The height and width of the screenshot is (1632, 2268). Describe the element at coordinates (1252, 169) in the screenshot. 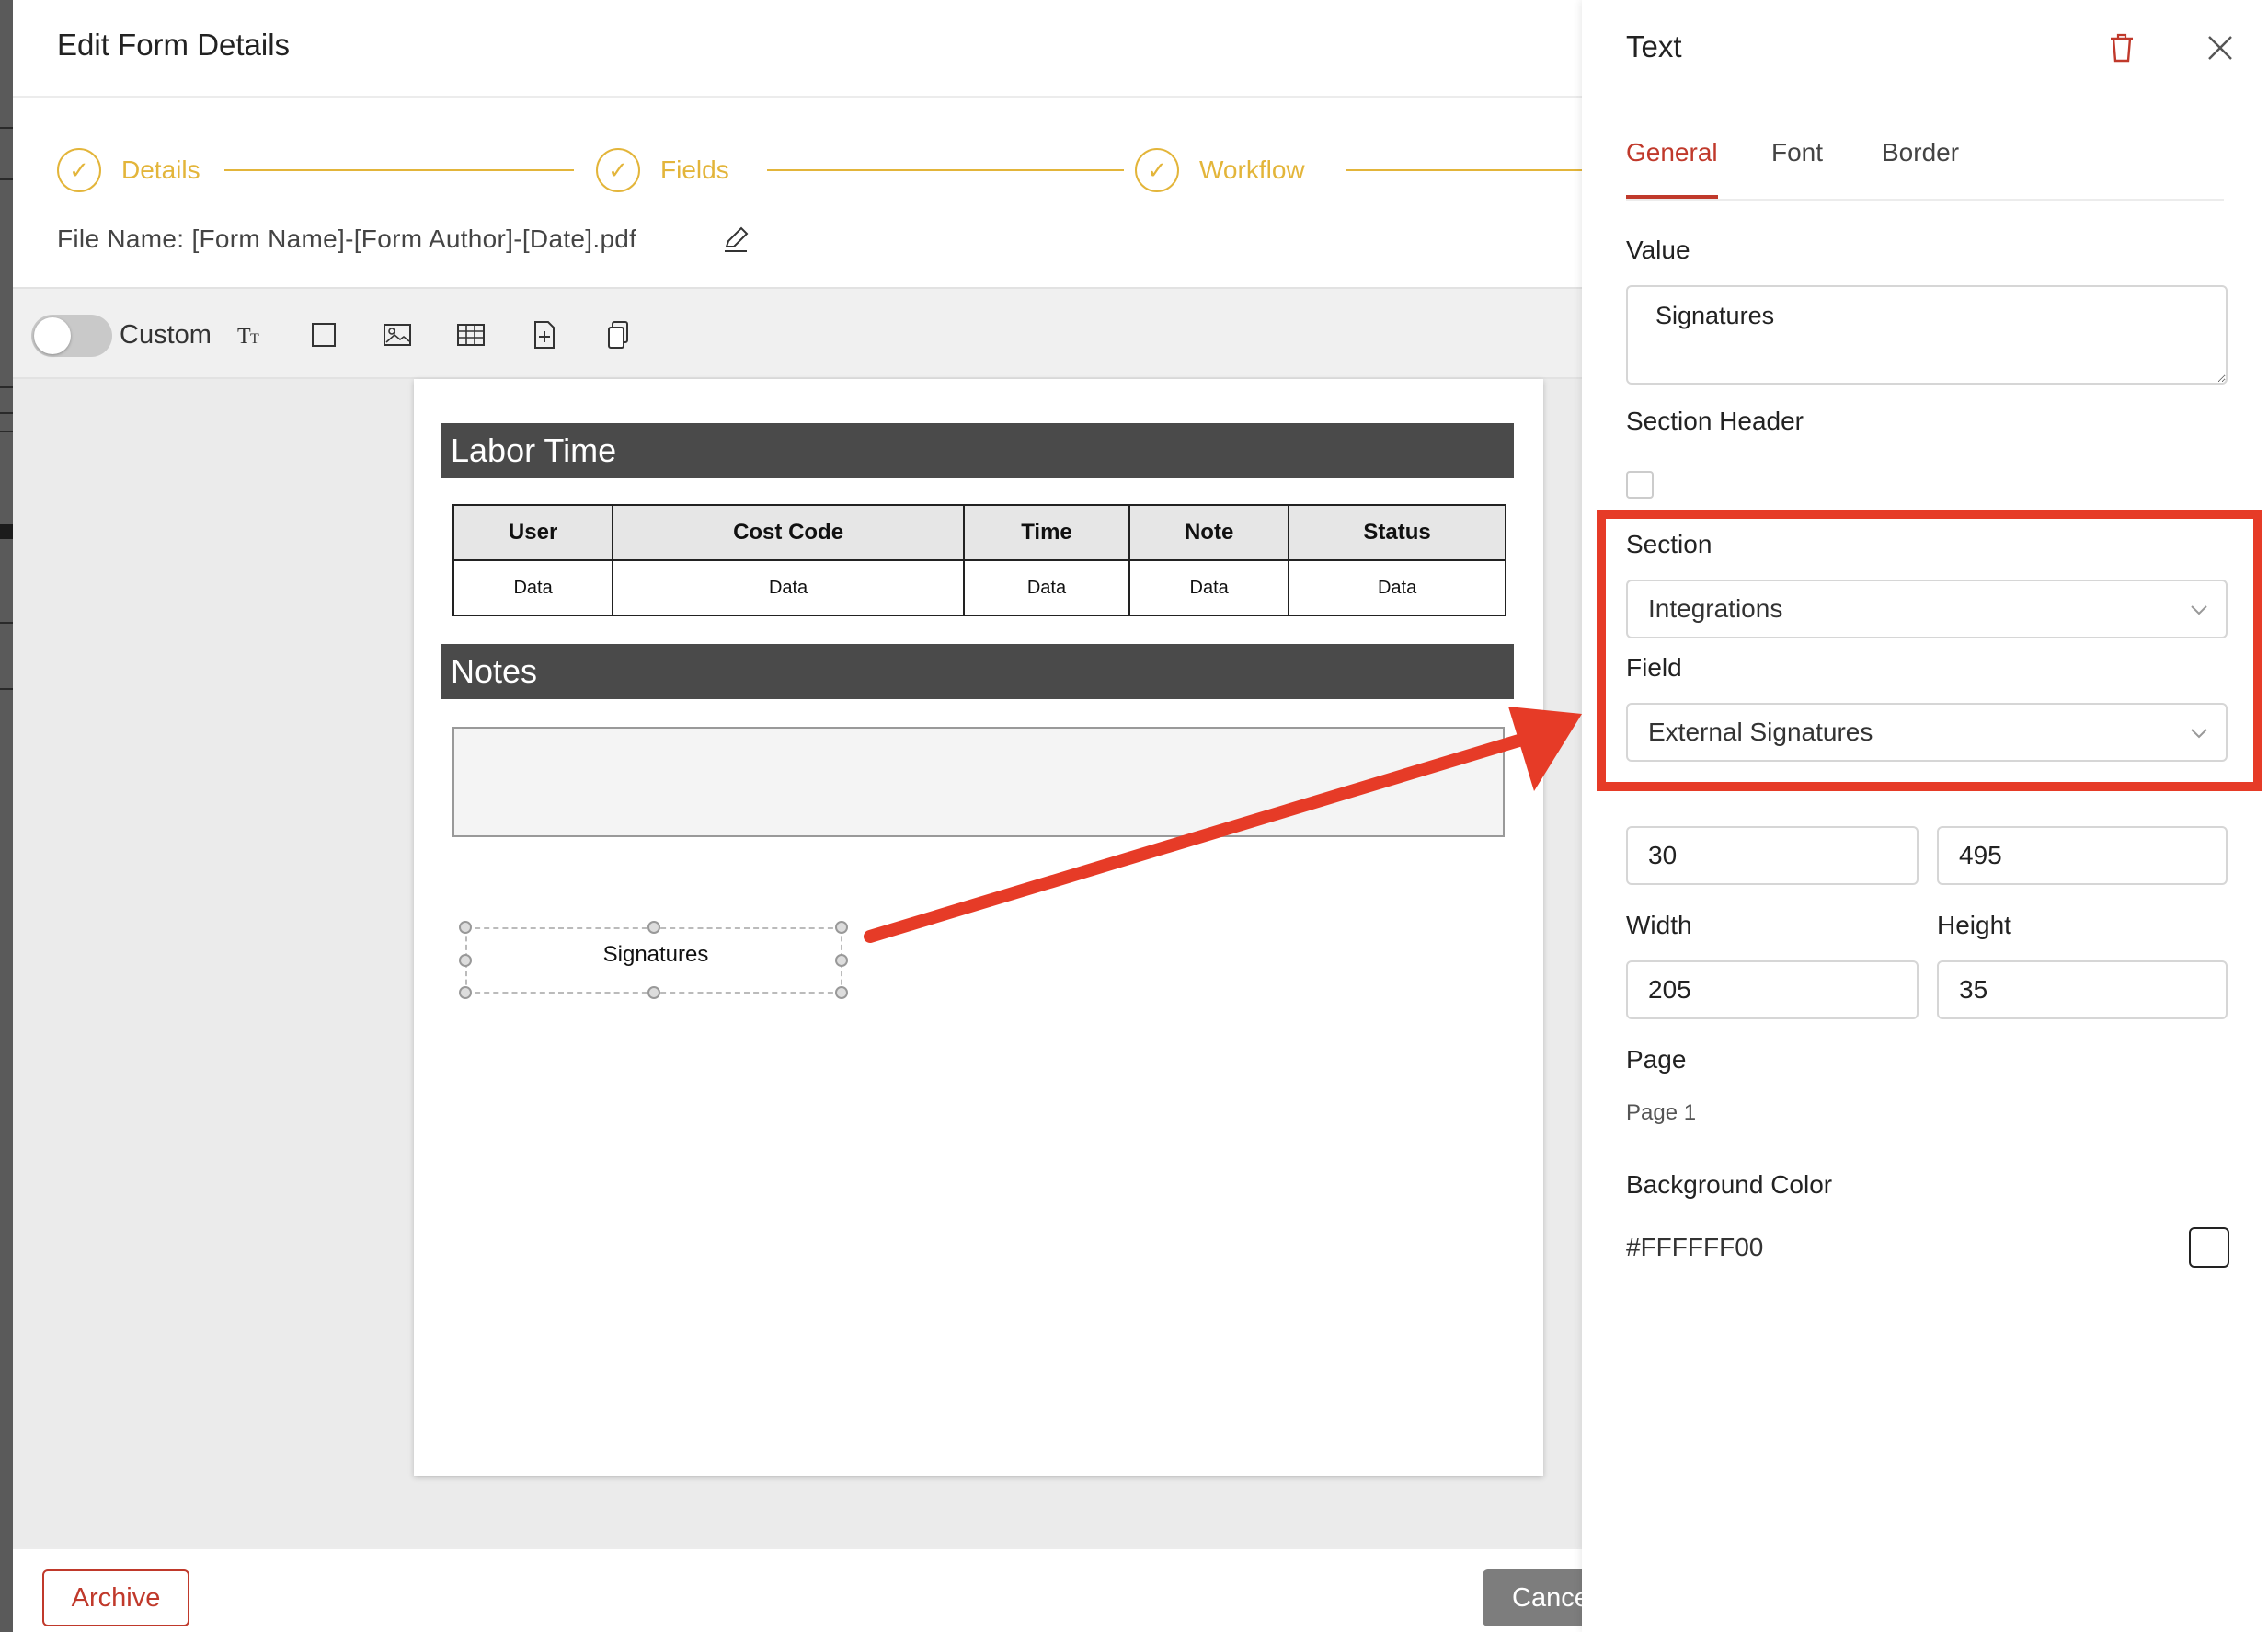

I see `step-workflow-label: Workflow` at that location.